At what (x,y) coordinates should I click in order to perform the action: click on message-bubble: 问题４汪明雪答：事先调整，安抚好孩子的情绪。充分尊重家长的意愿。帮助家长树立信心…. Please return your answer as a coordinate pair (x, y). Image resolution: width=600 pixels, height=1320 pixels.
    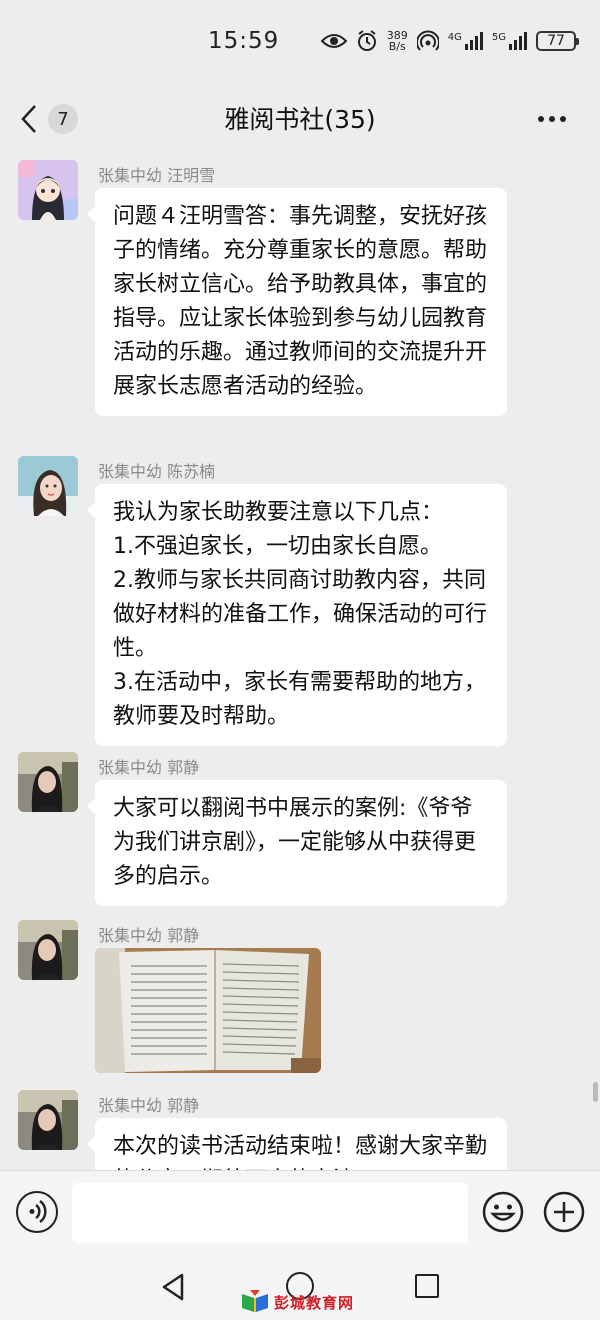
    Looking at the image, I should click on (297, 302).